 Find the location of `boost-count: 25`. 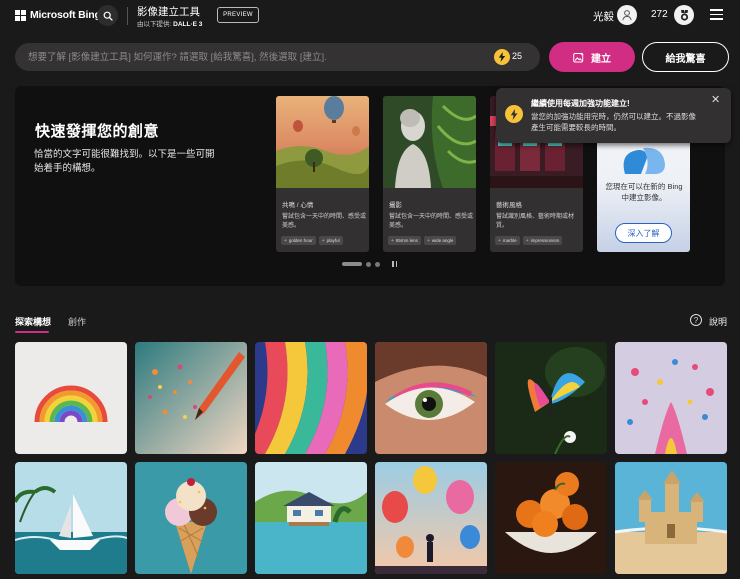

boost-count: 25 is located at coordinates (517, 56).